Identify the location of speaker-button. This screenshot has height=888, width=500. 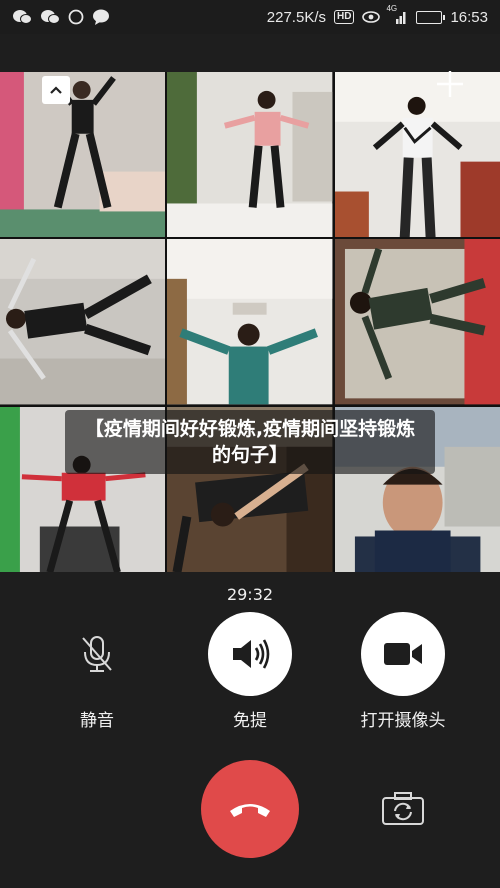
(250, 654).